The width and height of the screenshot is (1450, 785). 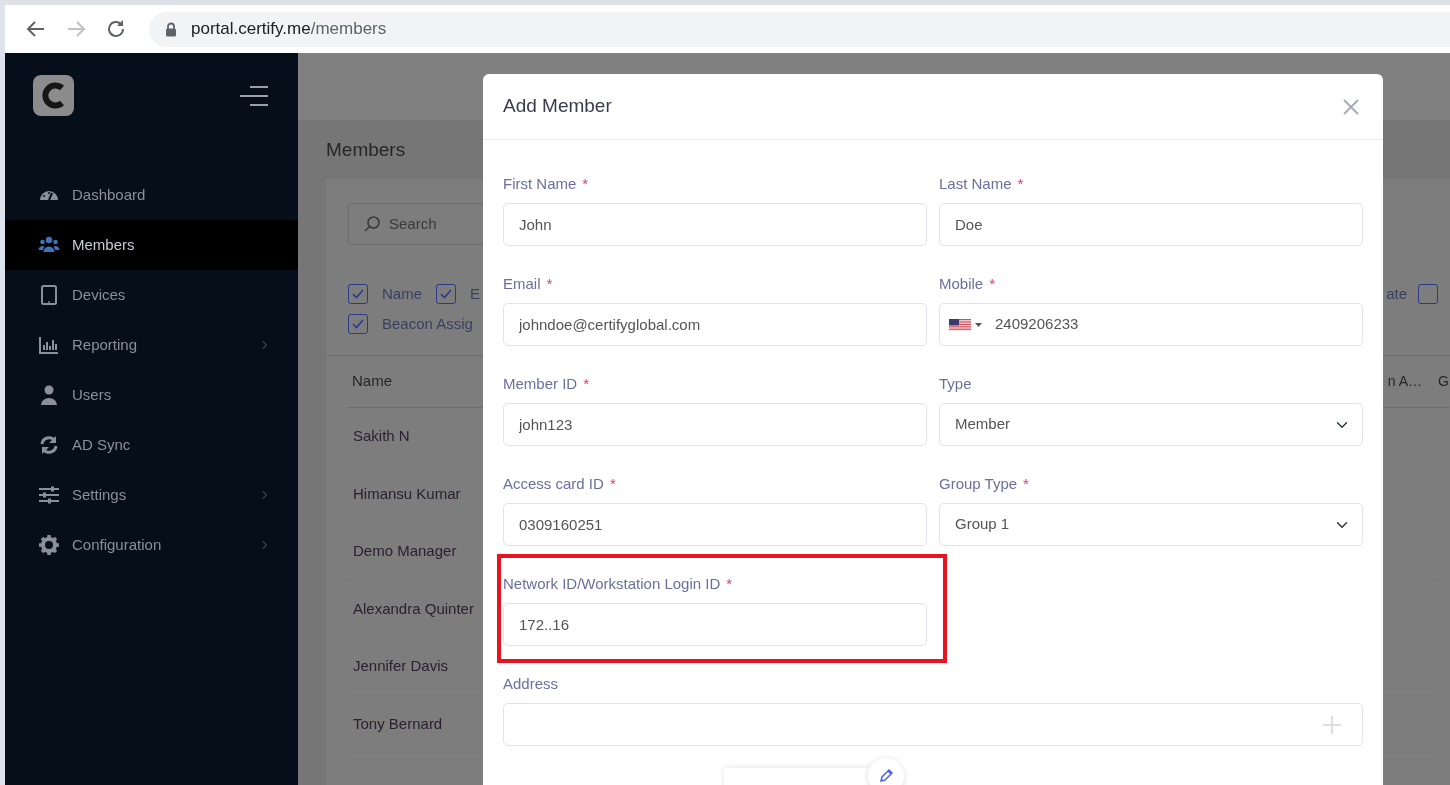 What do you see at coordinates (151, 245) in the screenshot?
I see `sidebar-item: Members` at bounding box center [151, 245].